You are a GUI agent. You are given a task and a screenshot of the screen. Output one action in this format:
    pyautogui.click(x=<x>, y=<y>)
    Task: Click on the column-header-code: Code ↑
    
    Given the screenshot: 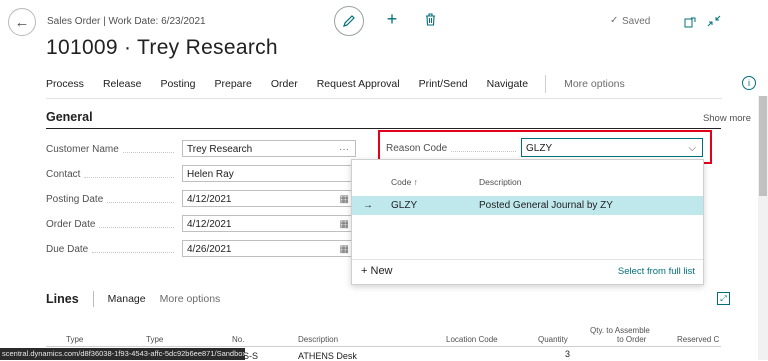 What is the action you would take?
    pyautogui.click(x=404, y=182)
    